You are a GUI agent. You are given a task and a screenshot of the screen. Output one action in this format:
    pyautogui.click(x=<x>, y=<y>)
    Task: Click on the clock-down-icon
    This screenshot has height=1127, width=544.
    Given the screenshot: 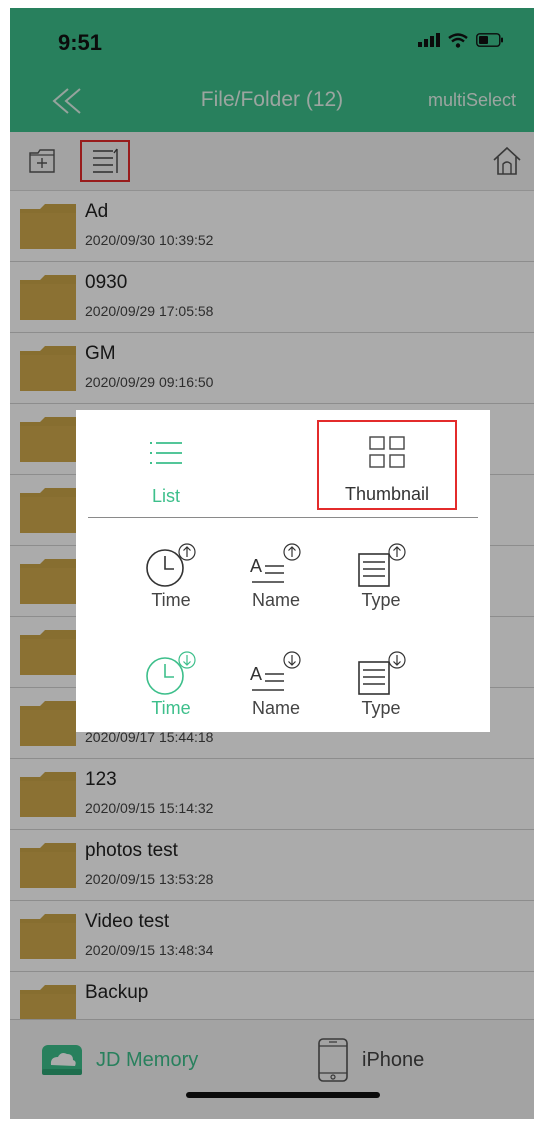 What is the action you would take?
    pyautogui.click(x=171, y=673)
    